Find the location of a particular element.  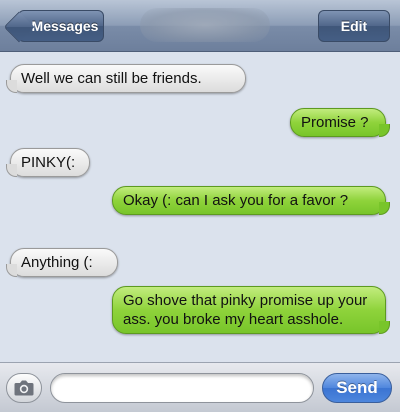

camera-button is located at coordinates (24, 388).